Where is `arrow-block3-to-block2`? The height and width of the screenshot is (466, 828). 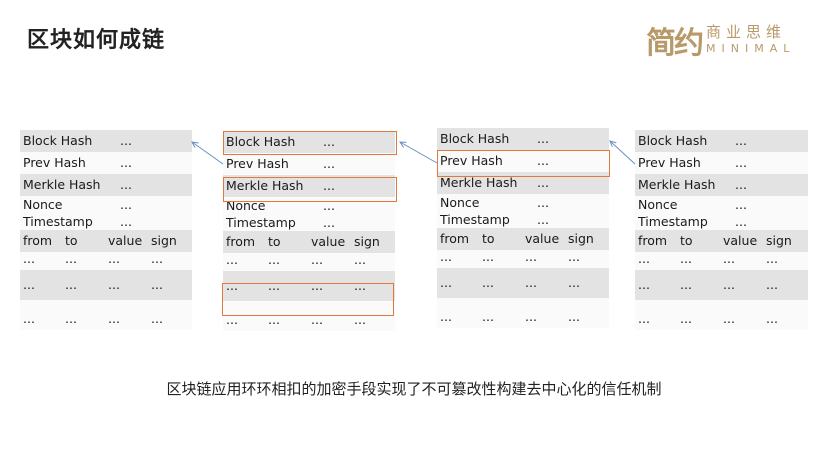 arrow-block3-to-block2 is located at coordinates (419, 153).